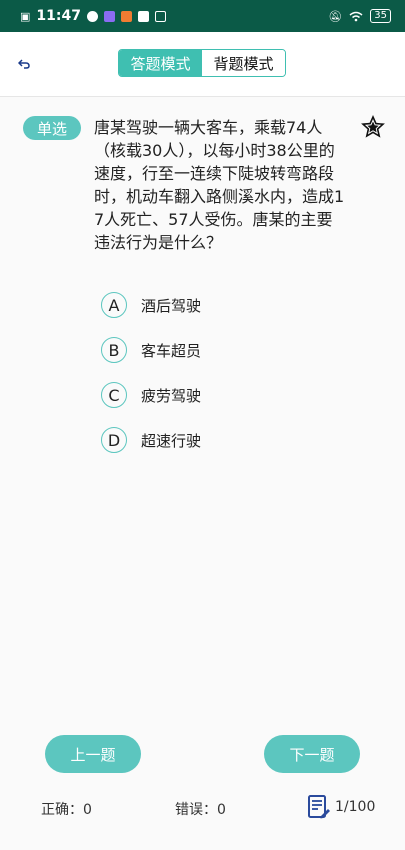 This screenshot has width=405, height=850. What do you see at coordinates (355, 807) in the screenshot?
I see `progress-text: 1/100` at bounding box center [355, 807].